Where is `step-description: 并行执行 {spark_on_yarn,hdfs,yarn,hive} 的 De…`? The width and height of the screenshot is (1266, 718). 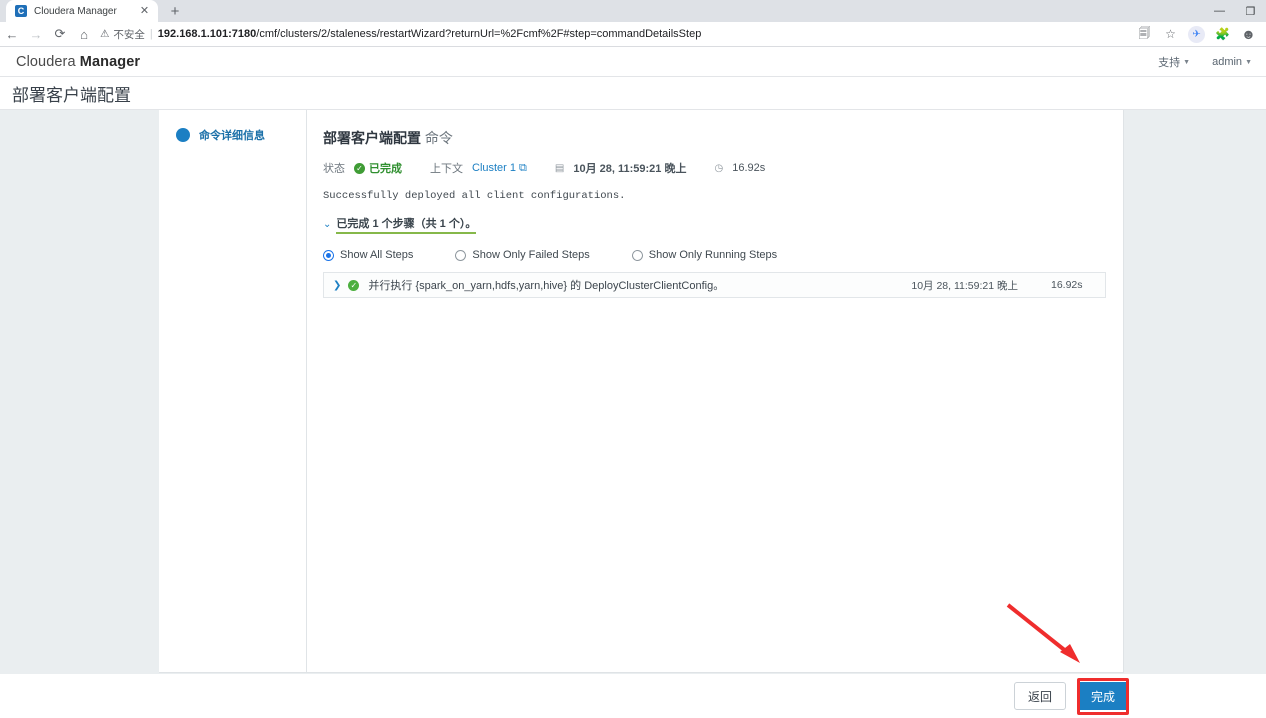 step-description: 并行执行 {spark_on_yarn,hdfs,yarn,hive} 的 De… is located at coordinates (546, 286).